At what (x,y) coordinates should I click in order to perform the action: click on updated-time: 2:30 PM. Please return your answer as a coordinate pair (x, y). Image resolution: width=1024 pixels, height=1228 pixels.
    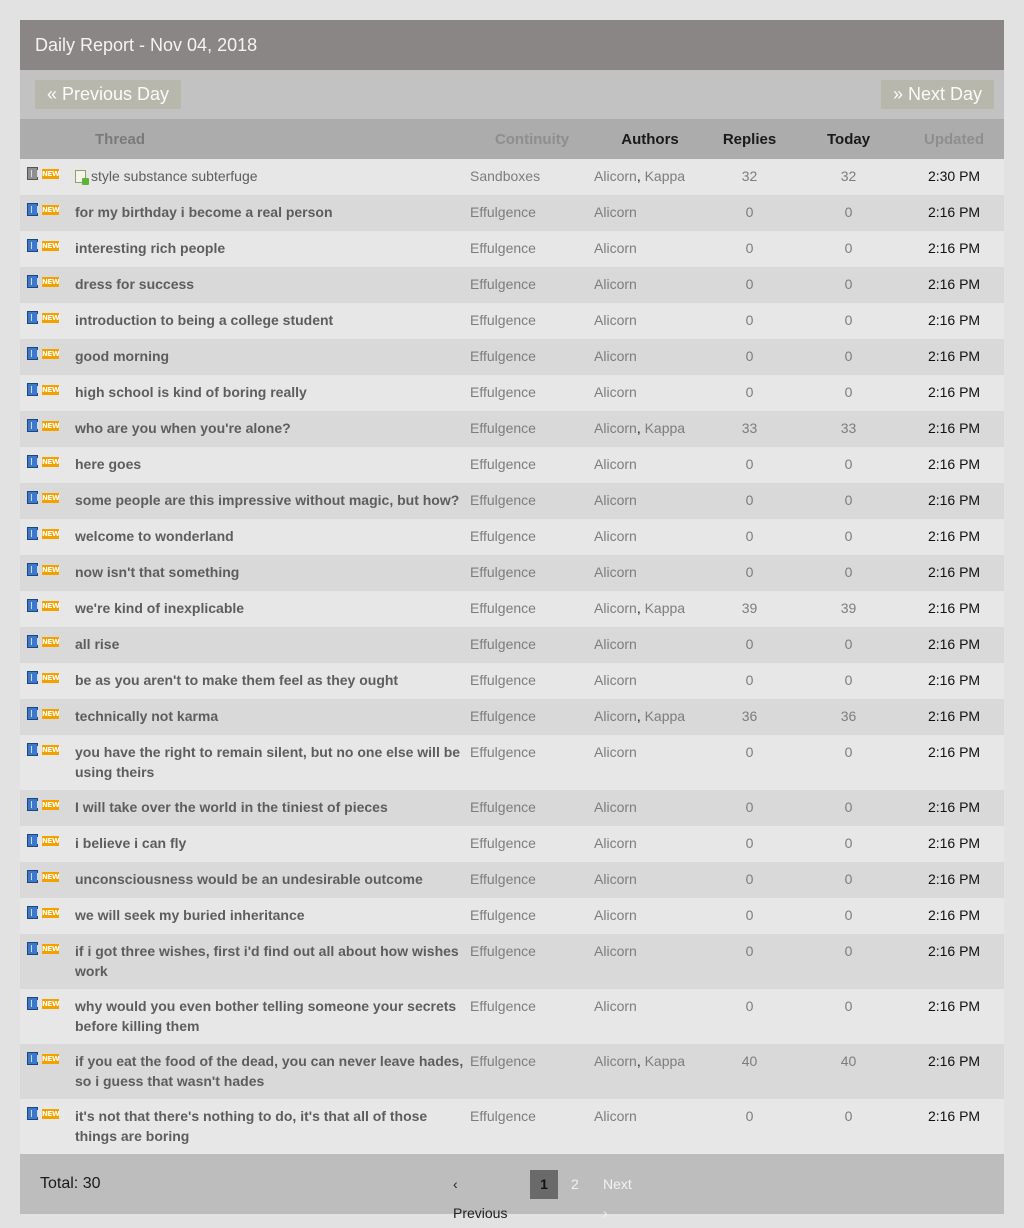
    Looking at the image, I should click on (954, 177).